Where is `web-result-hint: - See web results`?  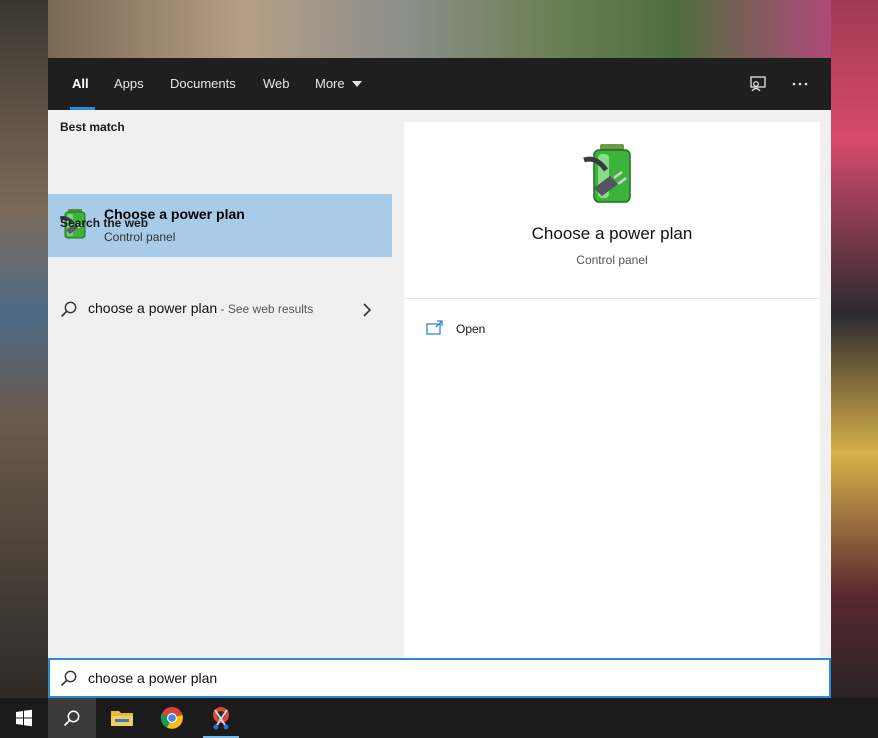
web-result-hint: - See web results is located at coordinates (265, 309).